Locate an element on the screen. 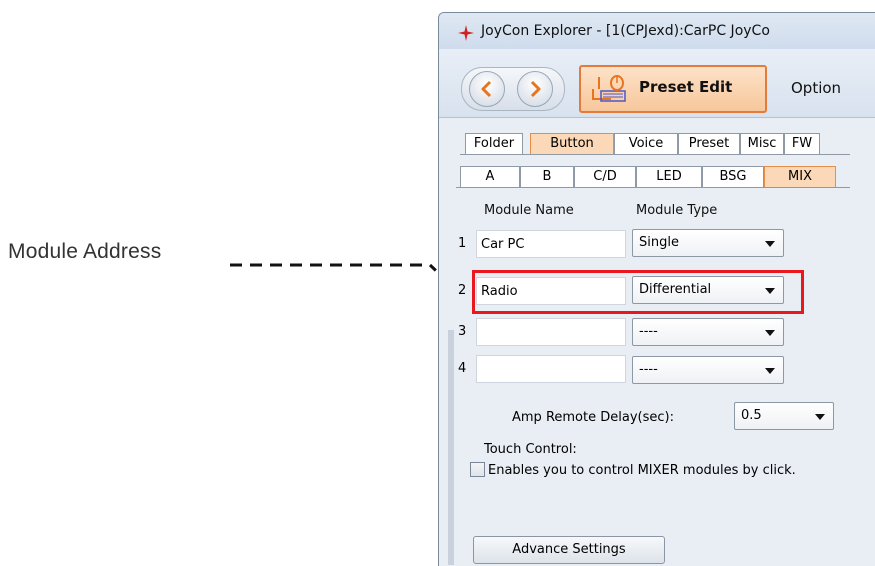  row-number: 2 is located at coordinates (462, 290).